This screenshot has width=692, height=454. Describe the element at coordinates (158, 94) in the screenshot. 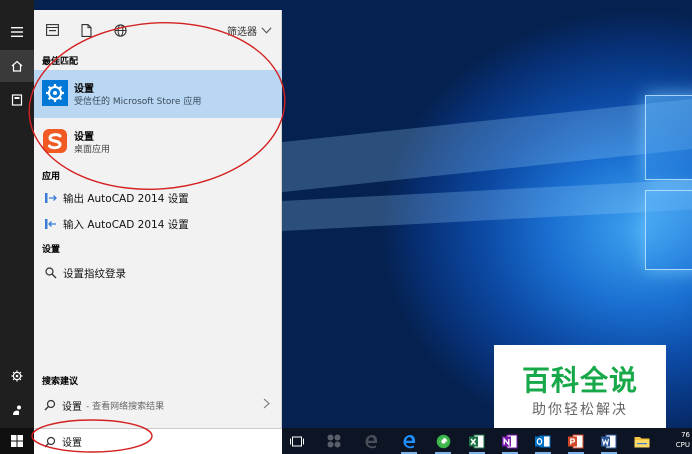

I see `best-match-item-settings-store: 设置 受信任的 Microsoft Store 应用` at that location.